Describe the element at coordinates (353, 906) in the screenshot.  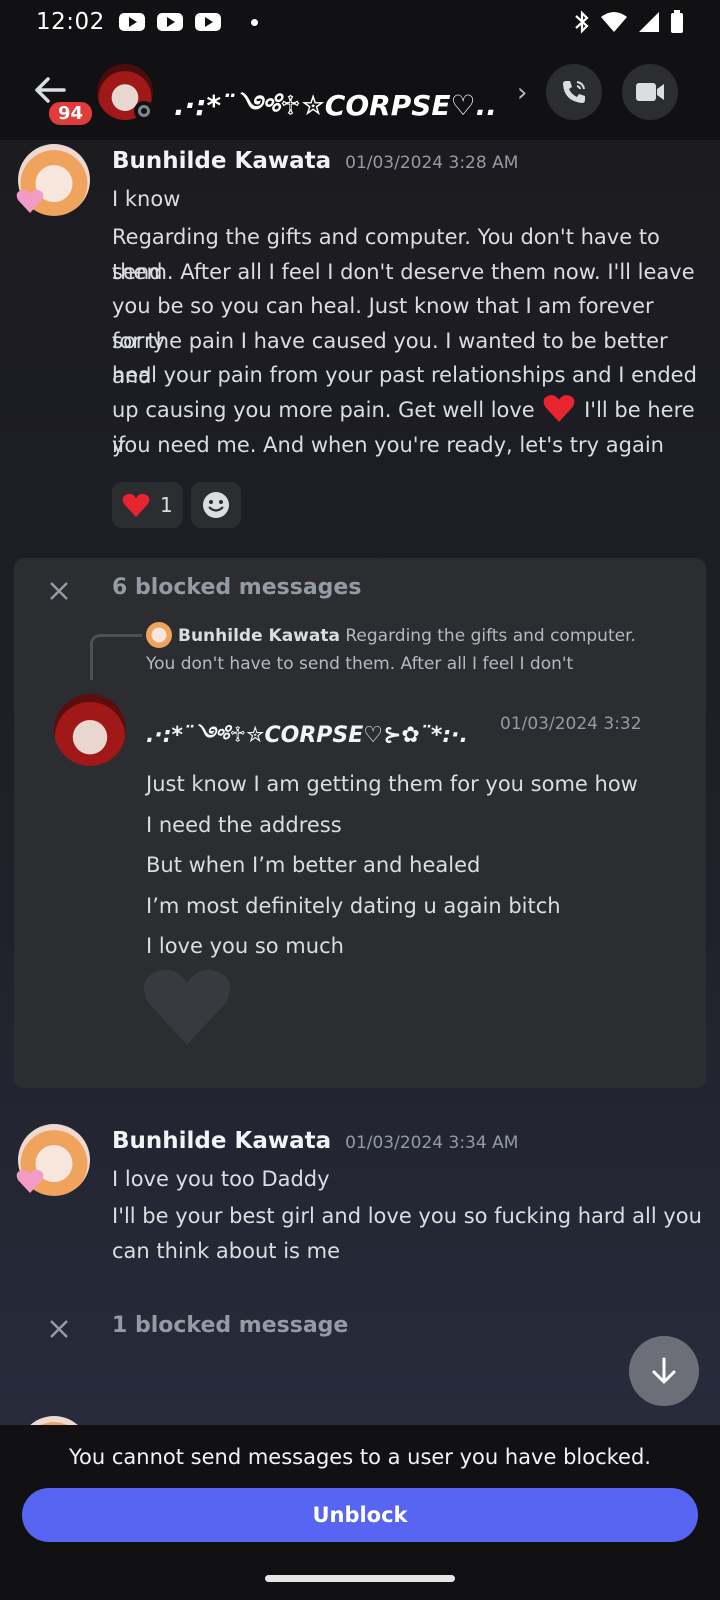
I see `message-text: I’m most definitely dating u again bitch` at that location.